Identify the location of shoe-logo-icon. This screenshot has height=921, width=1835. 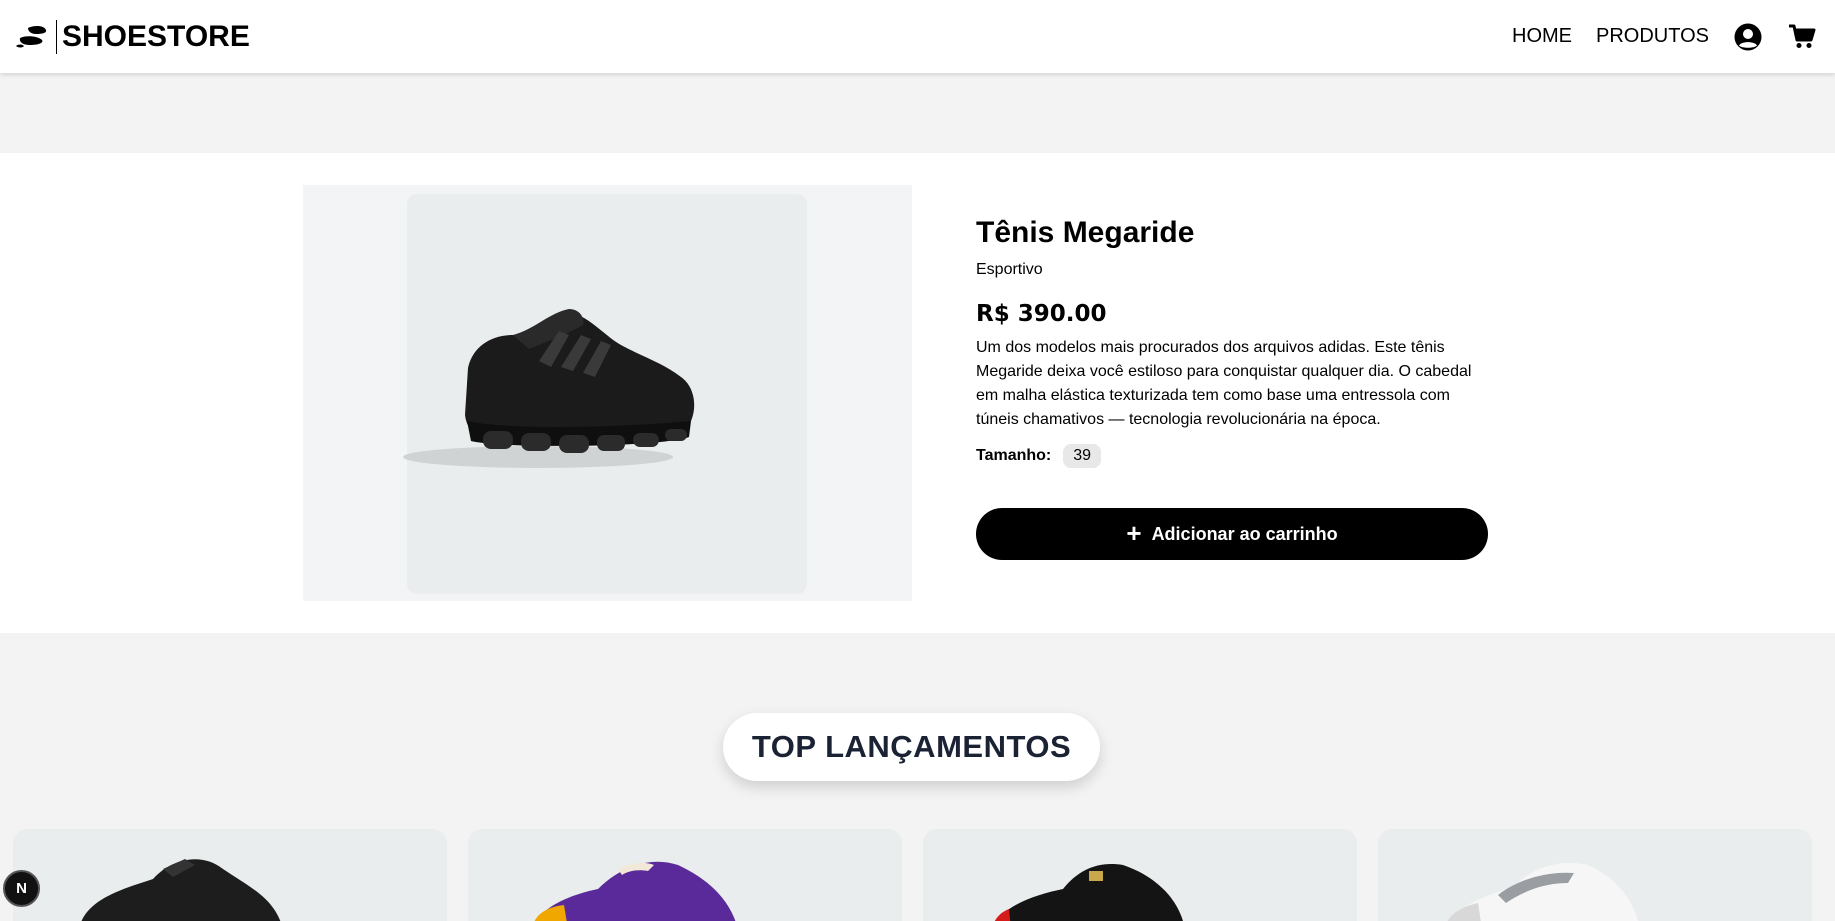
(31, 36).